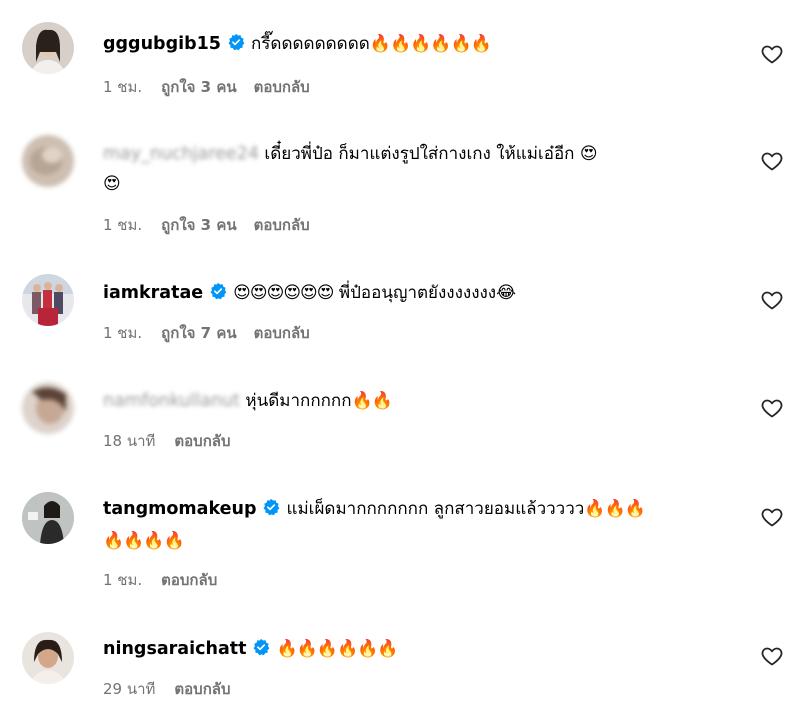 This screenshot has height=710, width=800. What do you see at coordinates (112, 184) in the screenshot?
I see `comment-emoji-line2: 😍` at bounding box center [112, 184].